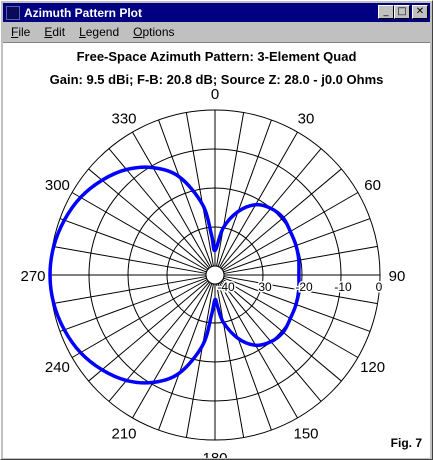 This screenshot has height=460, width=433. What do you see at coordinates (15, 32) in the screenshot?
I see `menu-mnemonic: F` at bounding box center [15, 32].